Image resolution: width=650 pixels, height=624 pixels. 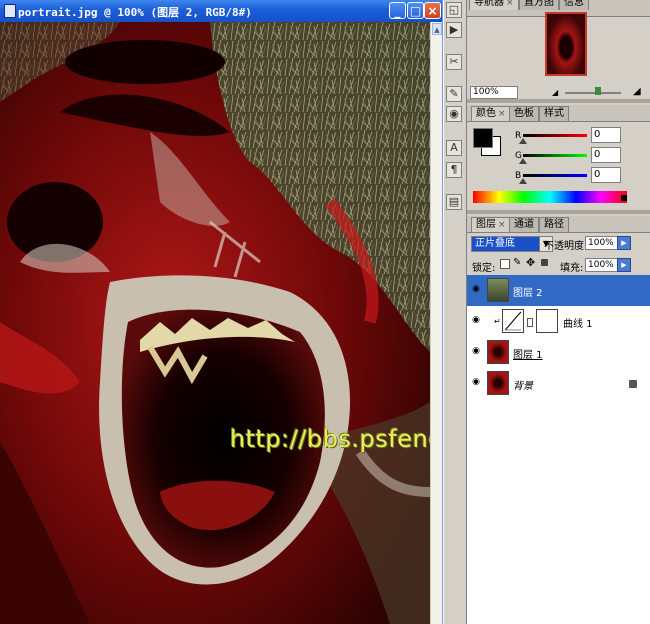 I want to click on navigator-preview, so click(x=566, y=44).